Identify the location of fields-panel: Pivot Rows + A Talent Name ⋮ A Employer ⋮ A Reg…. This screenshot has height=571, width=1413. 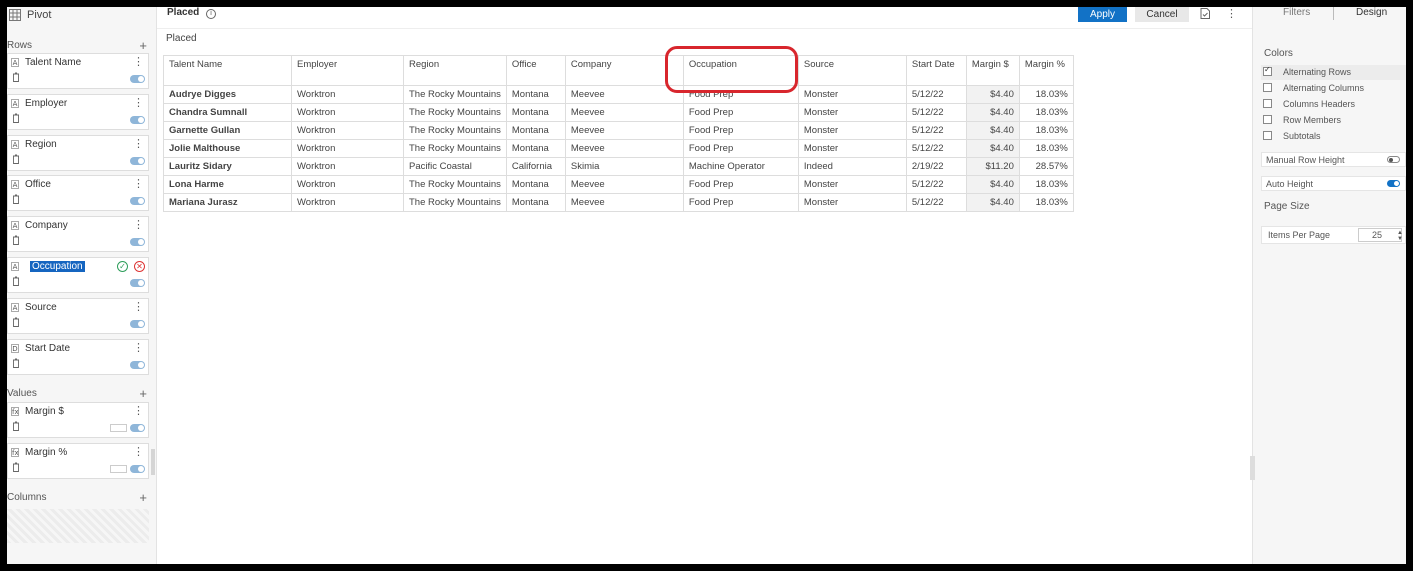
(82, 285).